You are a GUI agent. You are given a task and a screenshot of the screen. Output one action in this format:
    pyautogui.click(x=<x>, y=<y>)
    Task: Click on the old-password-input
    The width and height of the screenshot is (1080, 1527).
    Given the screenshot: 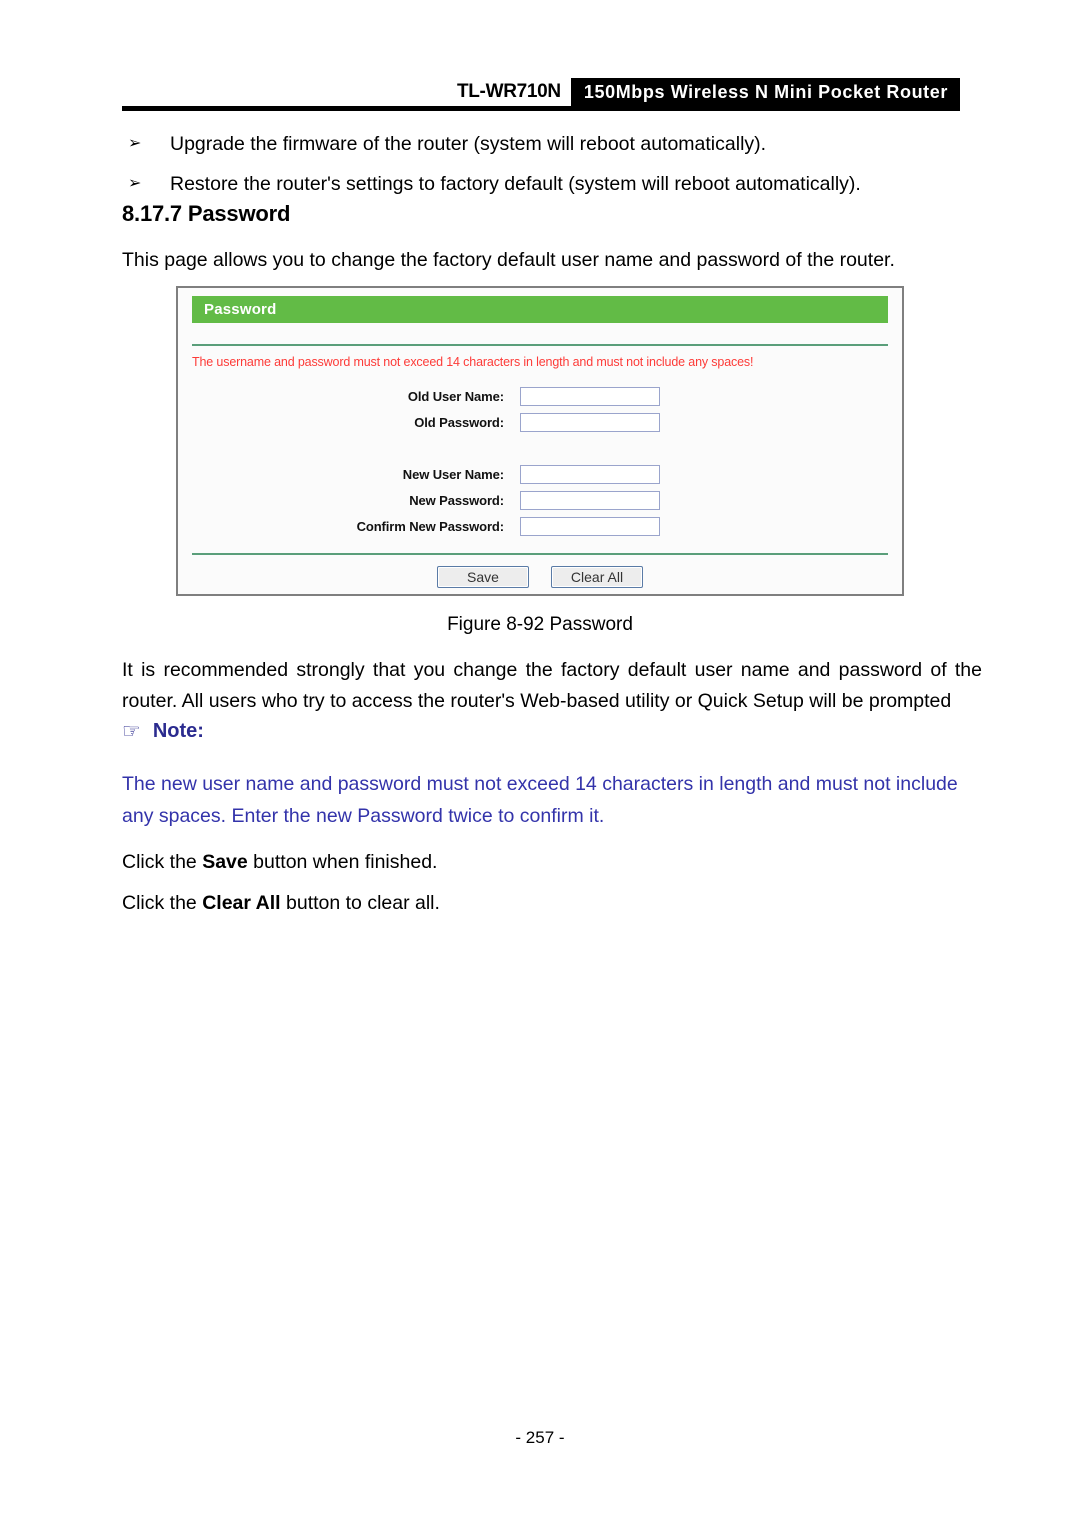 What is the action you would take?
    pyautogui.click(x=590, y=422)
    